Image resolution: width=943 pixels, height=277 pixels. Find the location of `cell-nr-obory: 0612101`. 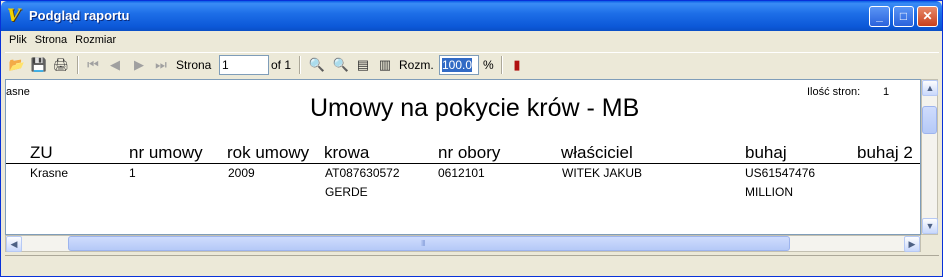

cell-nr-obory: 0612101 is located at coordinates (461, 173).